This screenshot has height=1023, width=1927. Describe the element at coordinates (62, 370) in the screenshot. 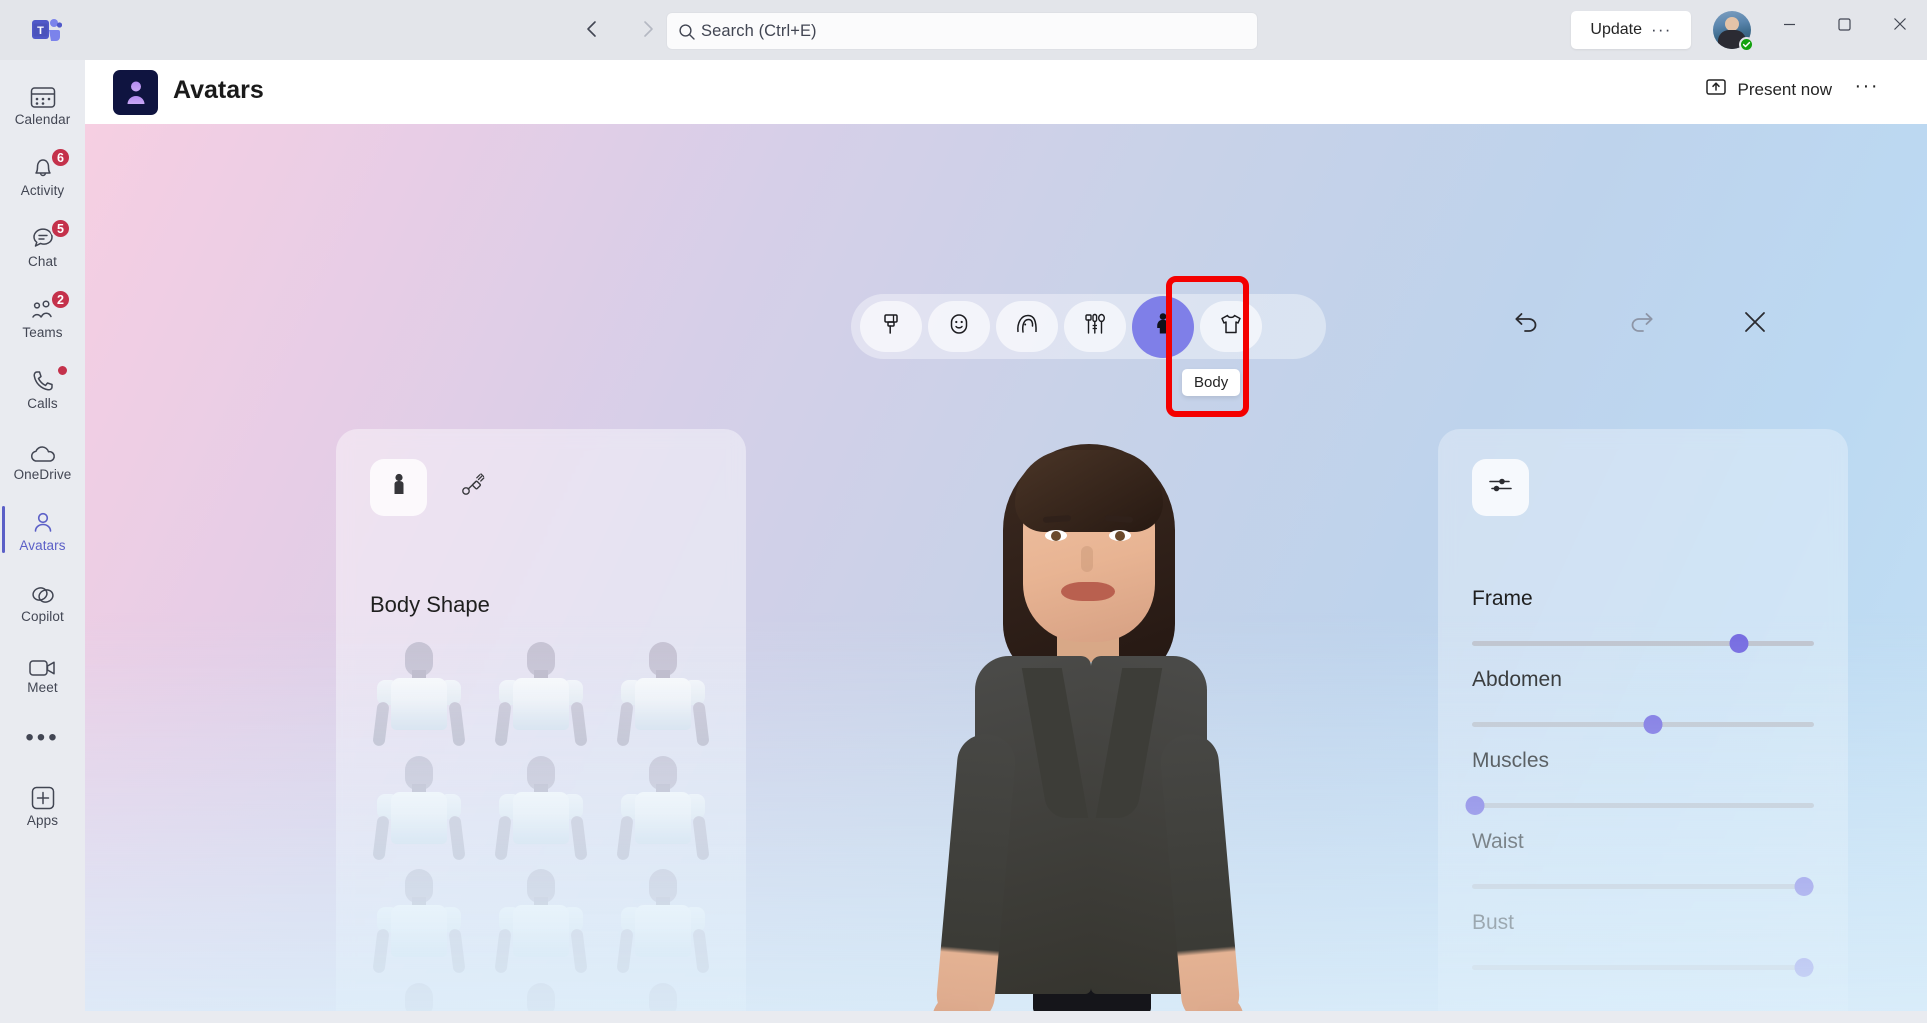

I see `calls-dot-badge` at that location.